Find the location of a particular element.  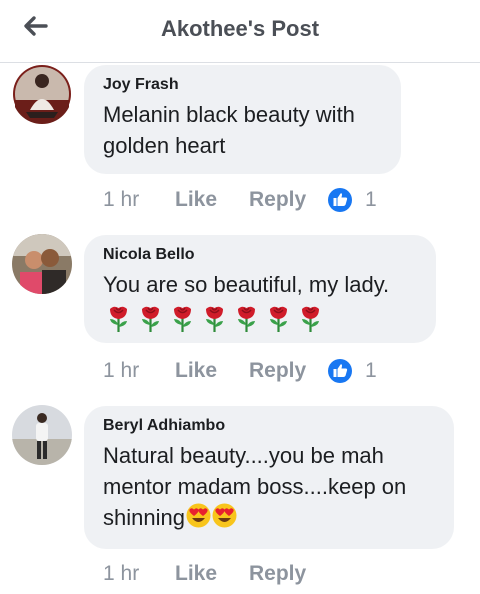

page-title: Akothee's Post is located at coordinates (240, 28).